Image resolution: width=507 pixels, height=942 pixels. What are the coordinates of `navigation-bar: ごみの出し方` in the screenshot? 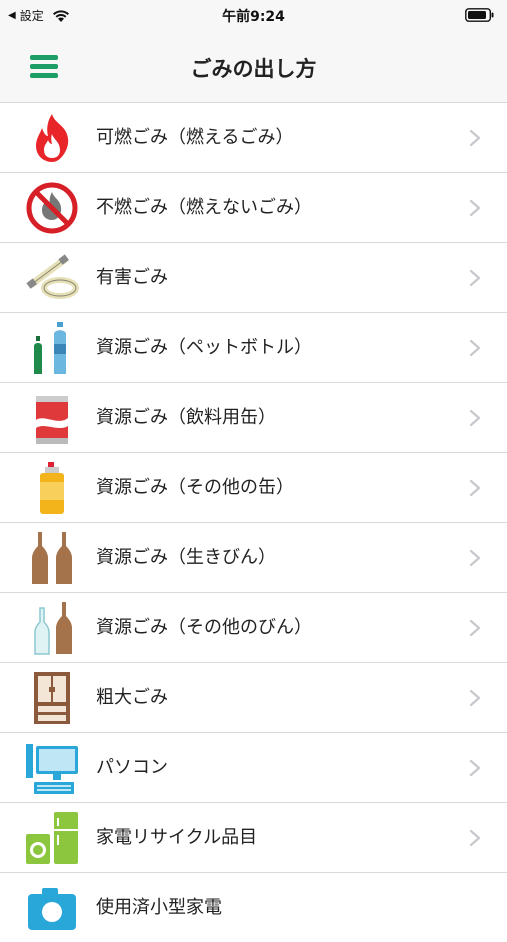 It's located at (253, 66).